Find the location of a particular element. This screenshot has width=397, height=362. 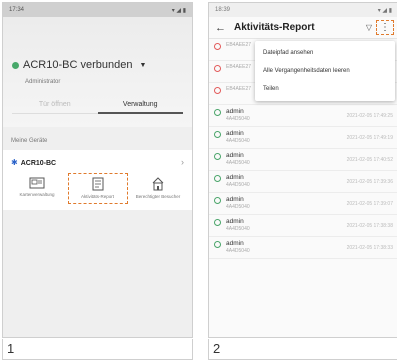

connected-status-icon is located at coordinates (15, 65).